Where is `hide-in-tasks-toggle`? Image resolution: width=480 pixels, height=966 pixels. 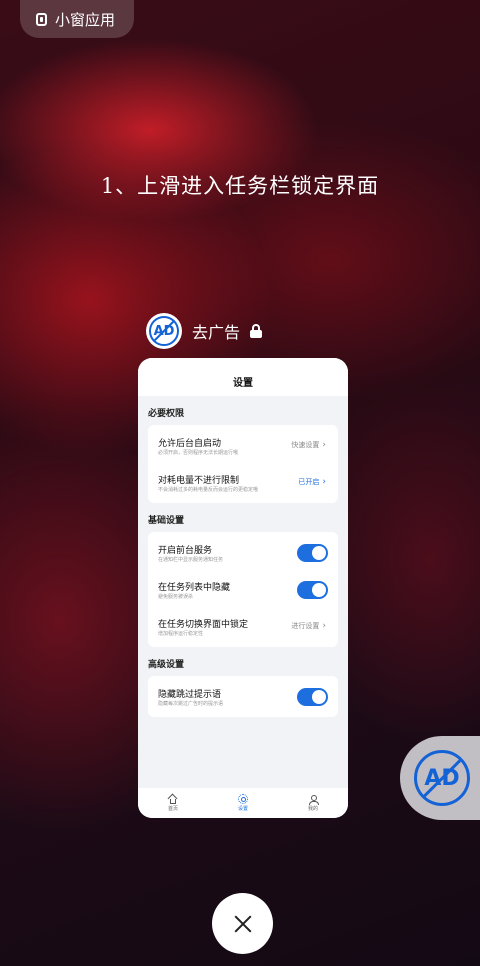
hide-in-tasks-toggle is located at coordinates (312, 590).